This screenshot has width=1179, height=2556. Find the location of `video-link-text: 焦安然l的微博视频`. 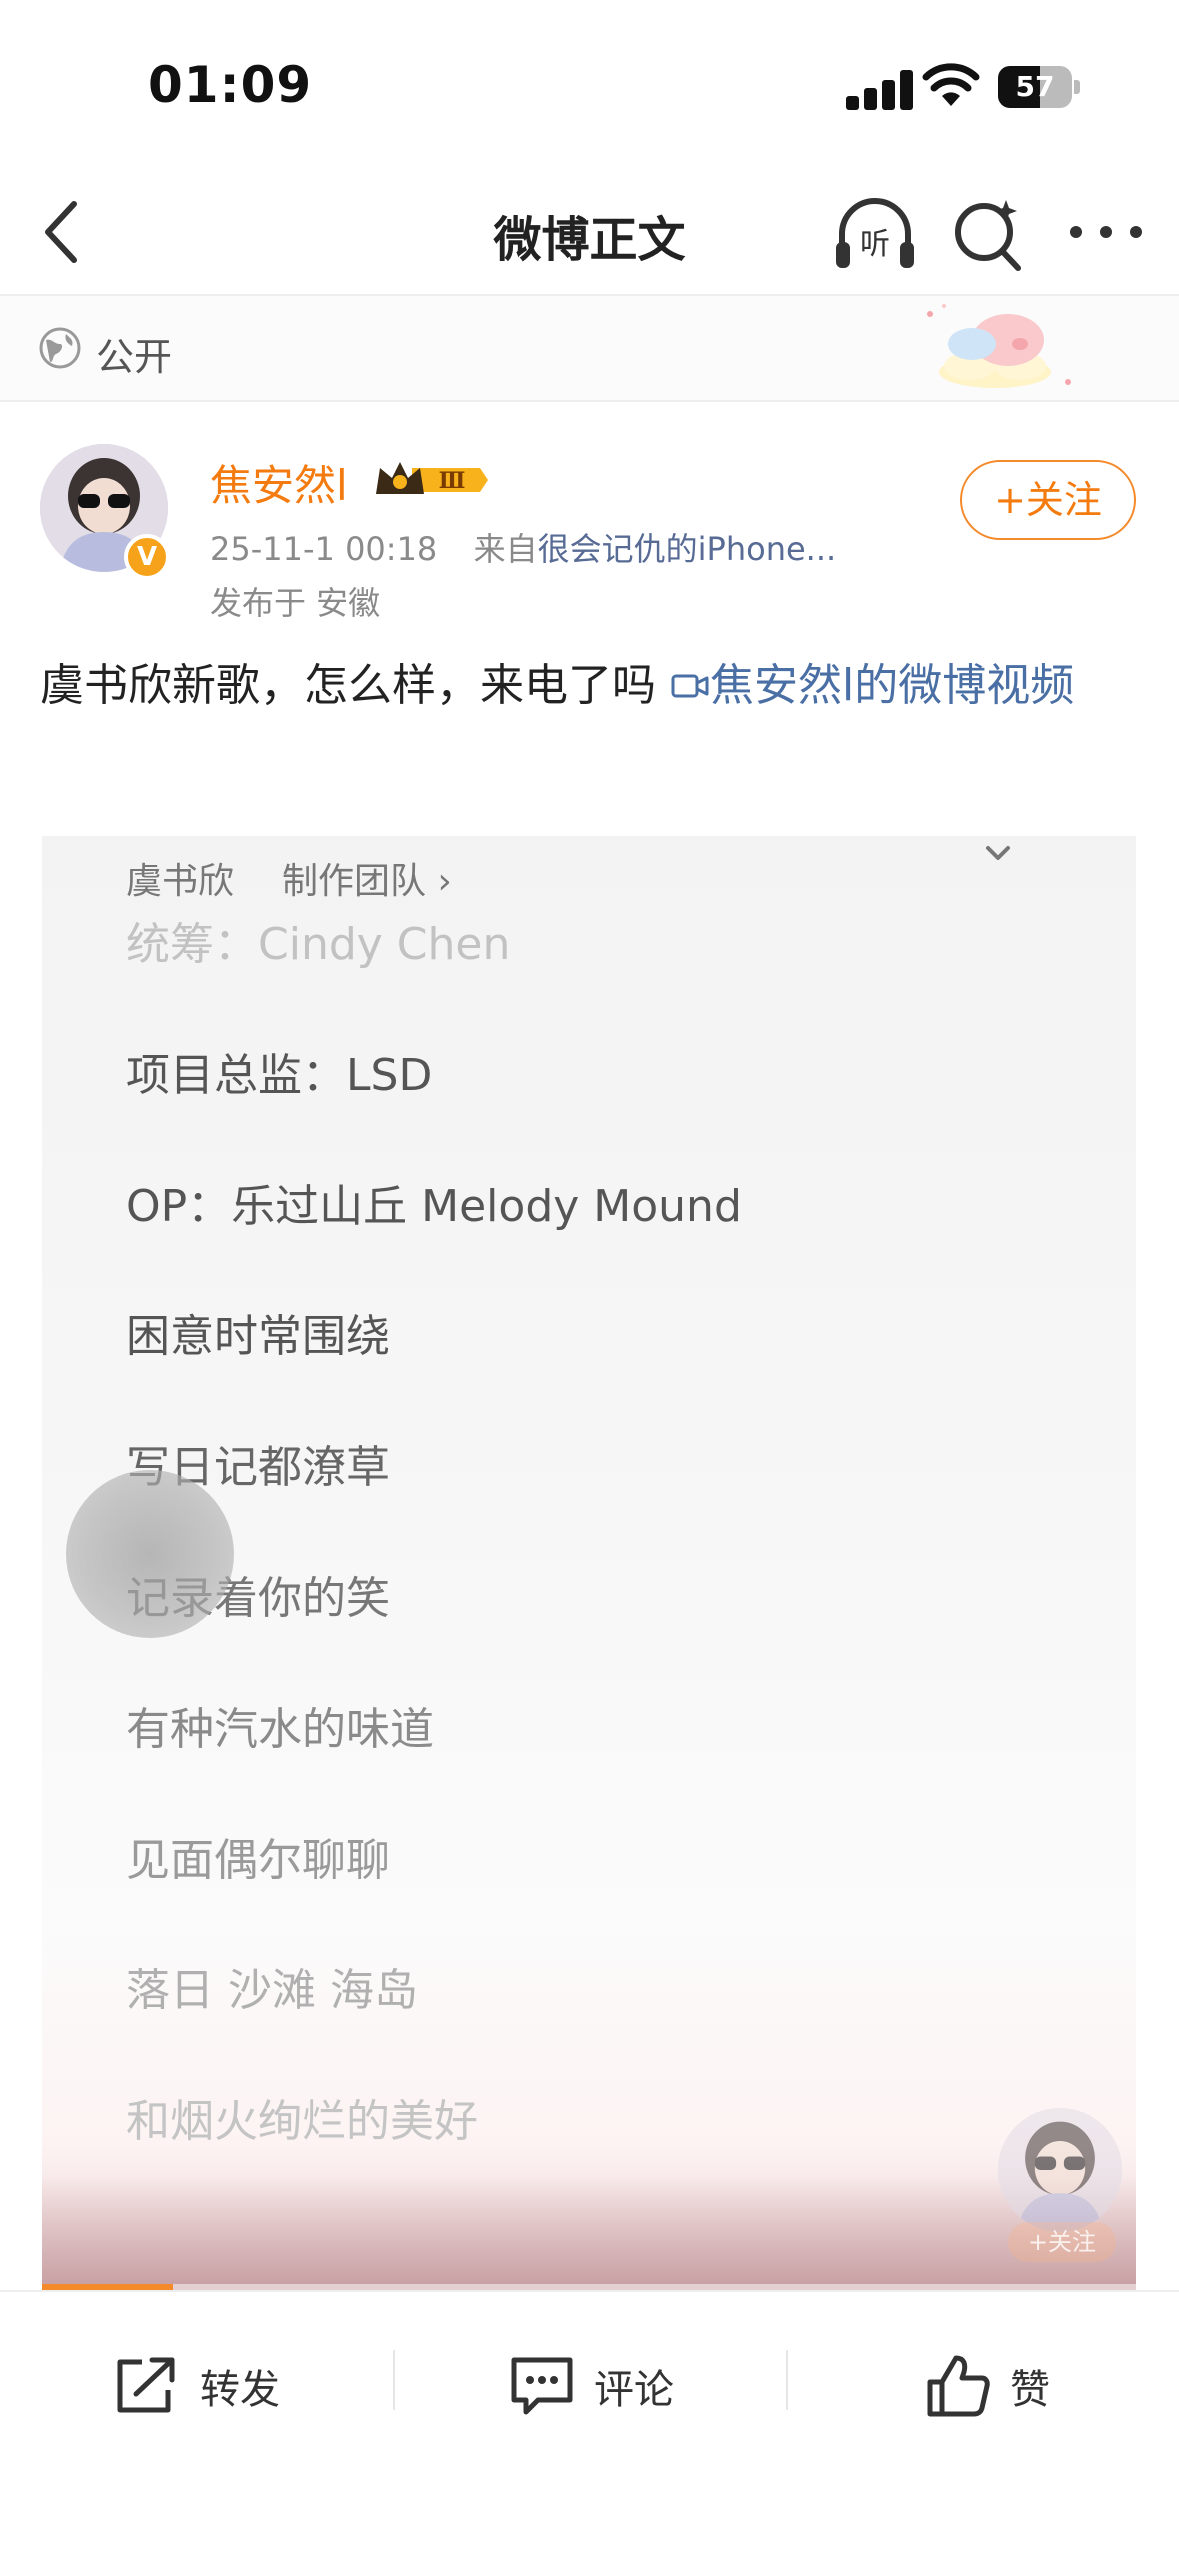

video-link-text: 焦安然l的微博视频 is located at coordinates (892, 685).